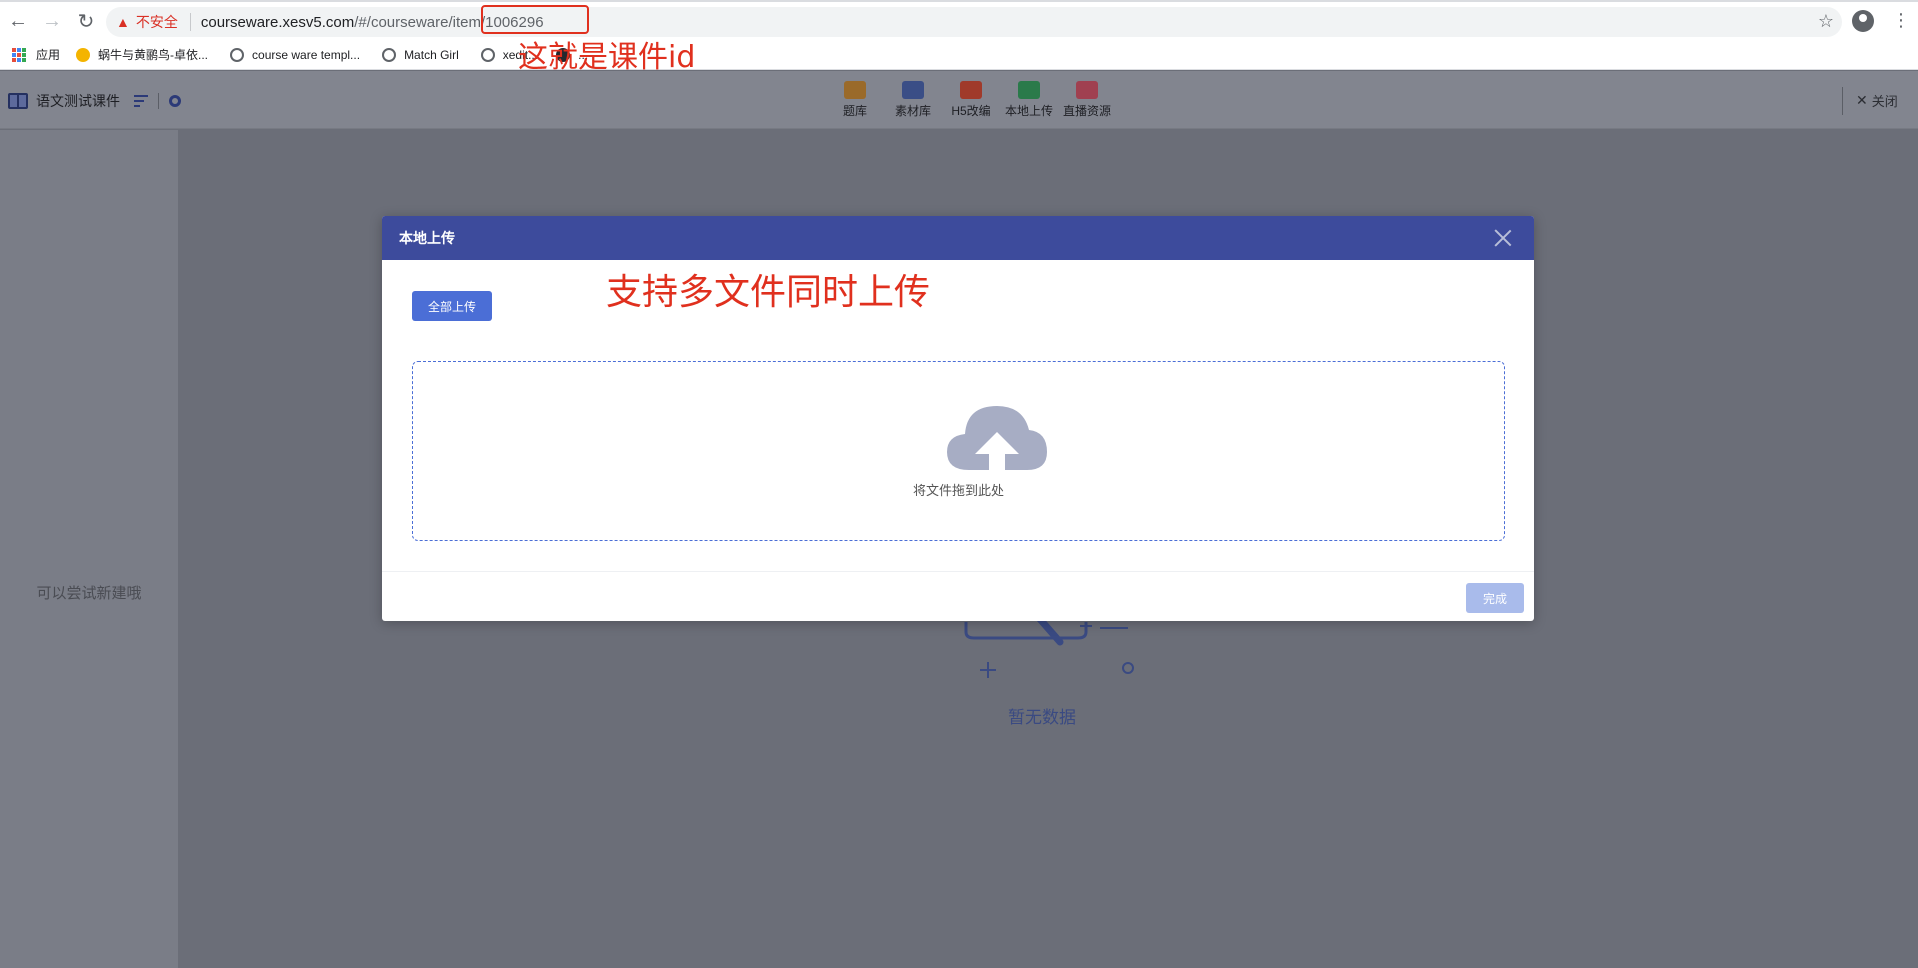 This screenshot has width=1918, height=968. I want to click on tool-media-library: 素材库, so click(913, 100).